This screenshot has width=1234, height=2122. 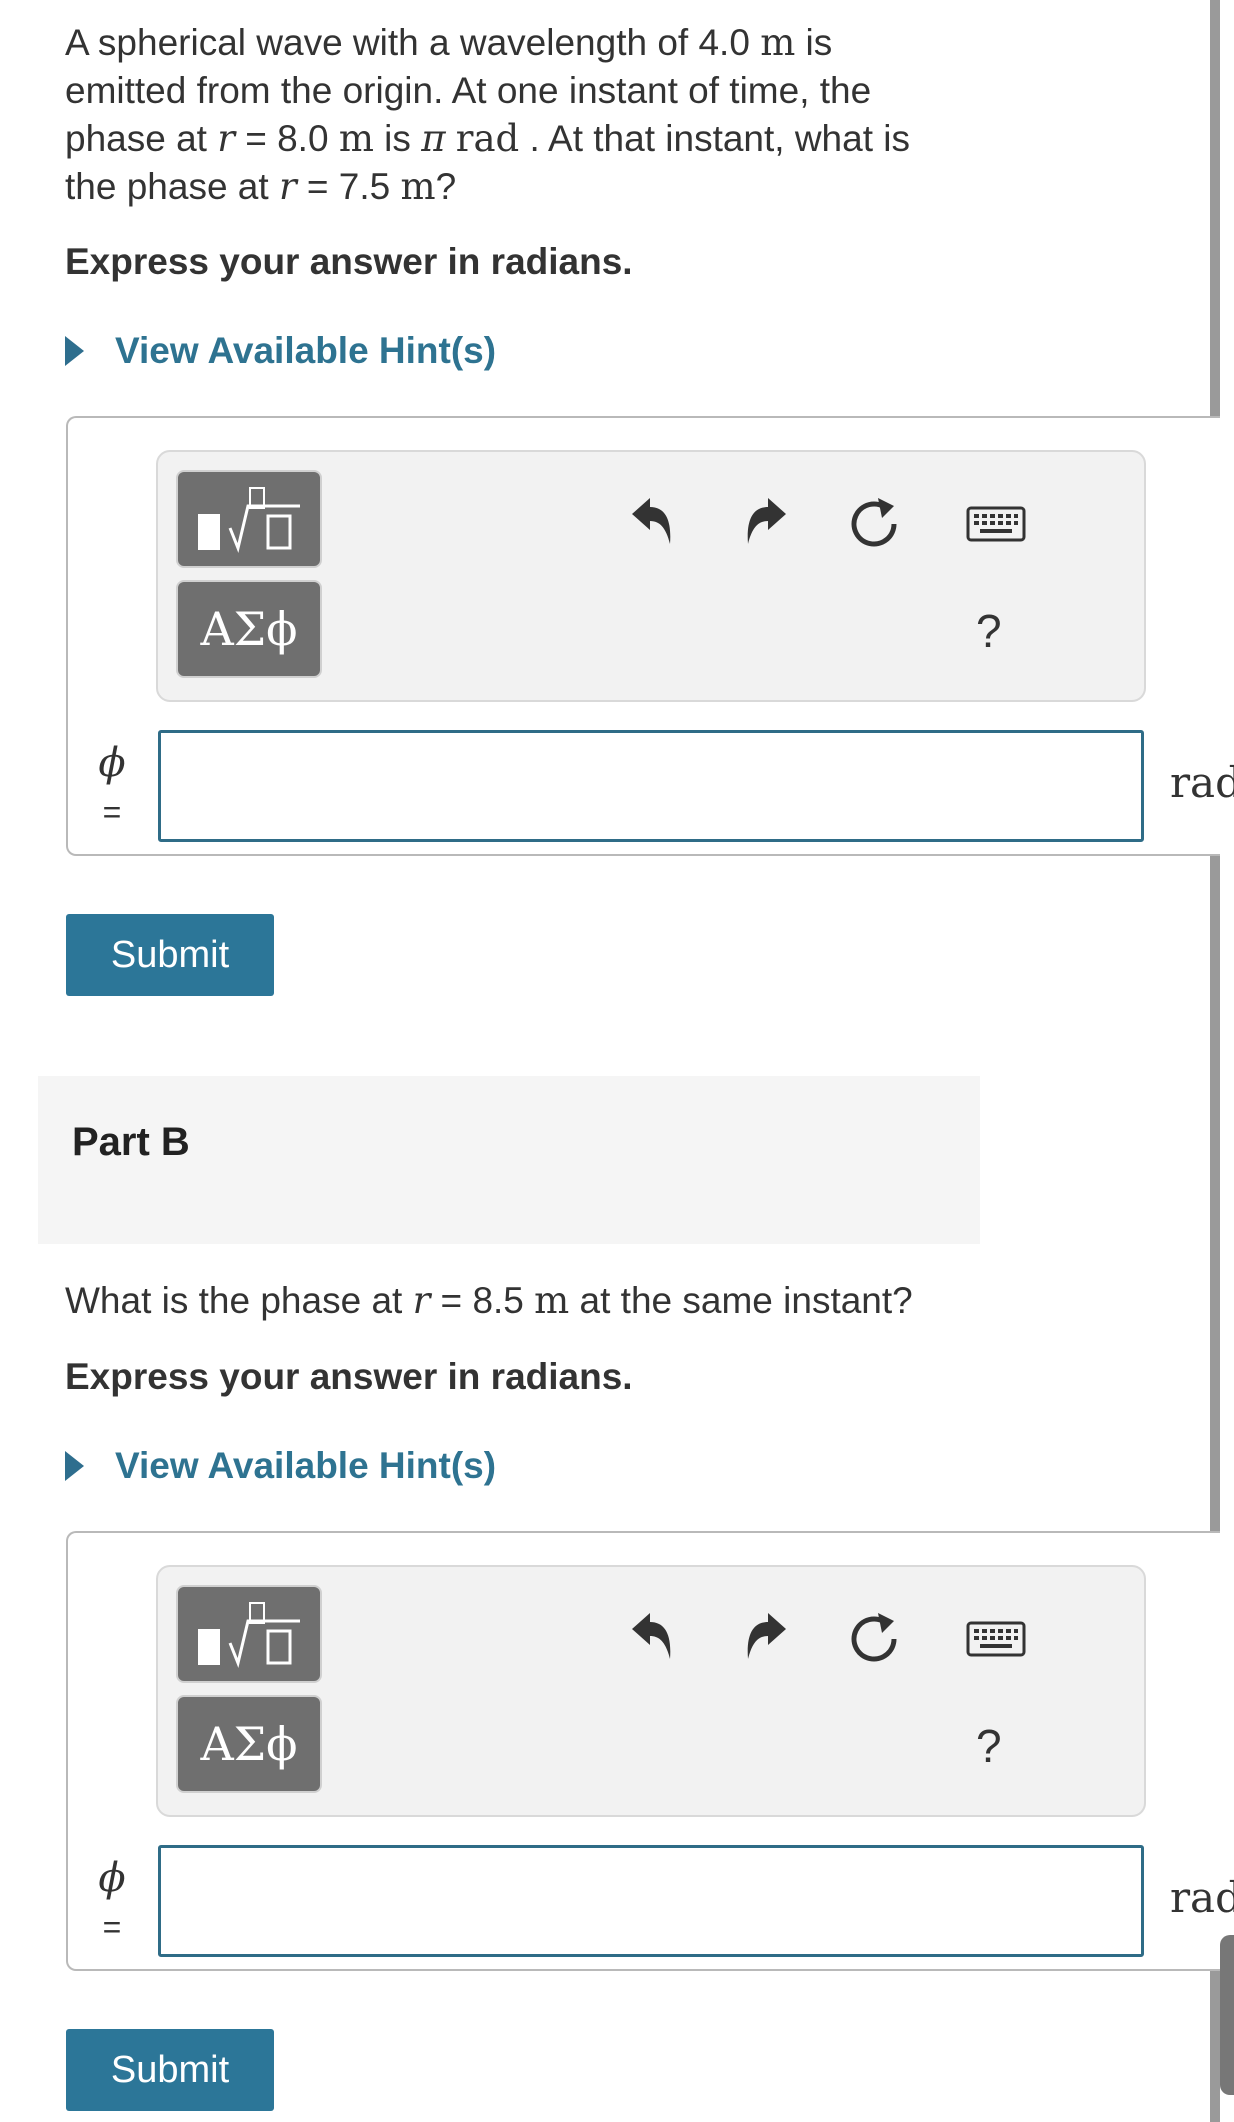 What do you see at coordinates (433, 138) in the screenshot?
I see `pi-symbol: π` at bounding box center [433, 138].